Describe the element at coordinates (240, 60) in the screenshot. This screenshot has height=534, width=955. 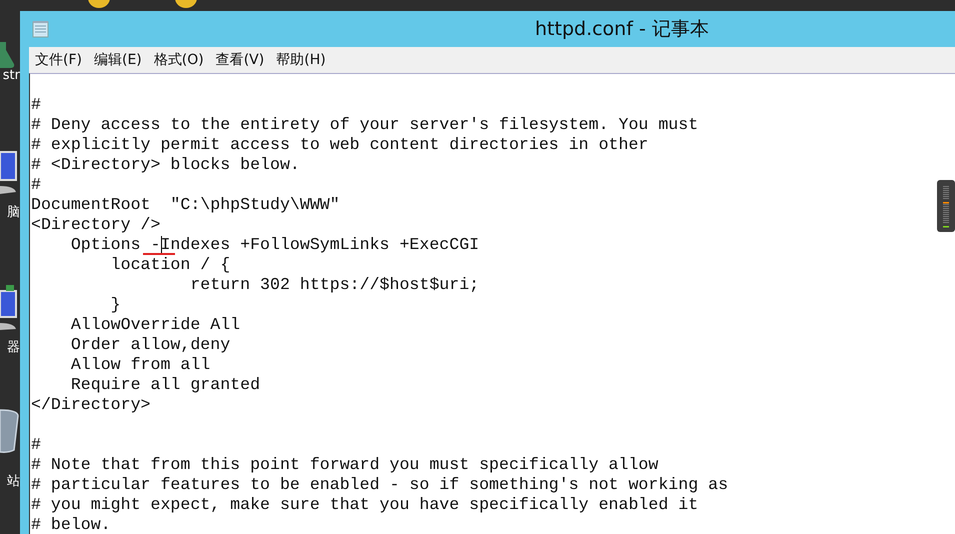
I see `menu-item: 查看(V)` at that location.